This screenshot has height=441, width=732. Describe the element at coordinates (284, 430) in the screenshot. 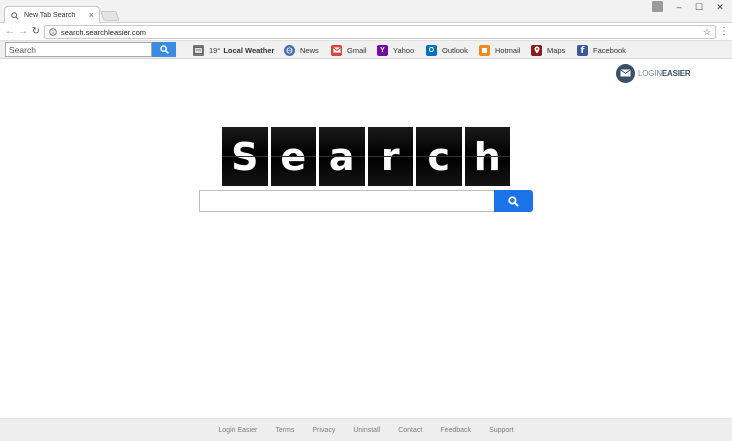

I see `footer-link-terms: Terms` at that location.